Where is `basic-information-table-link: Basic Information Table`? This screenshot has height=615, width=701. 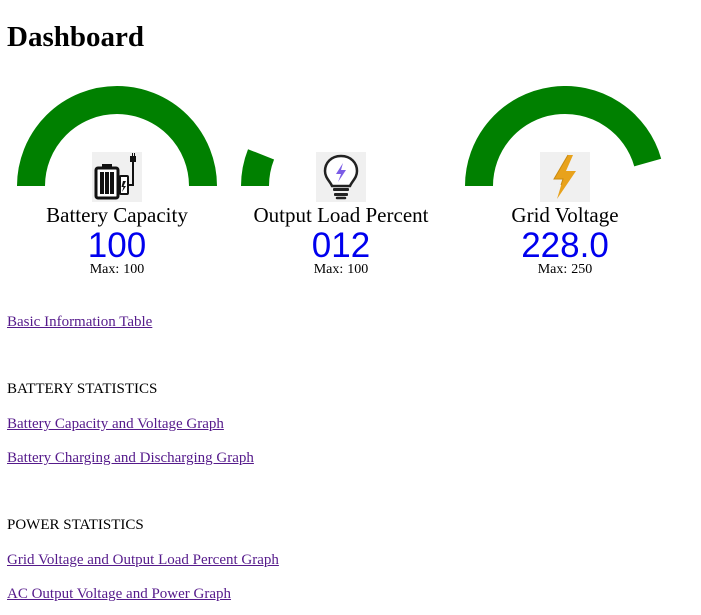 basic-information-table-link: Basic Information Table is located at coordinates (79, 322).